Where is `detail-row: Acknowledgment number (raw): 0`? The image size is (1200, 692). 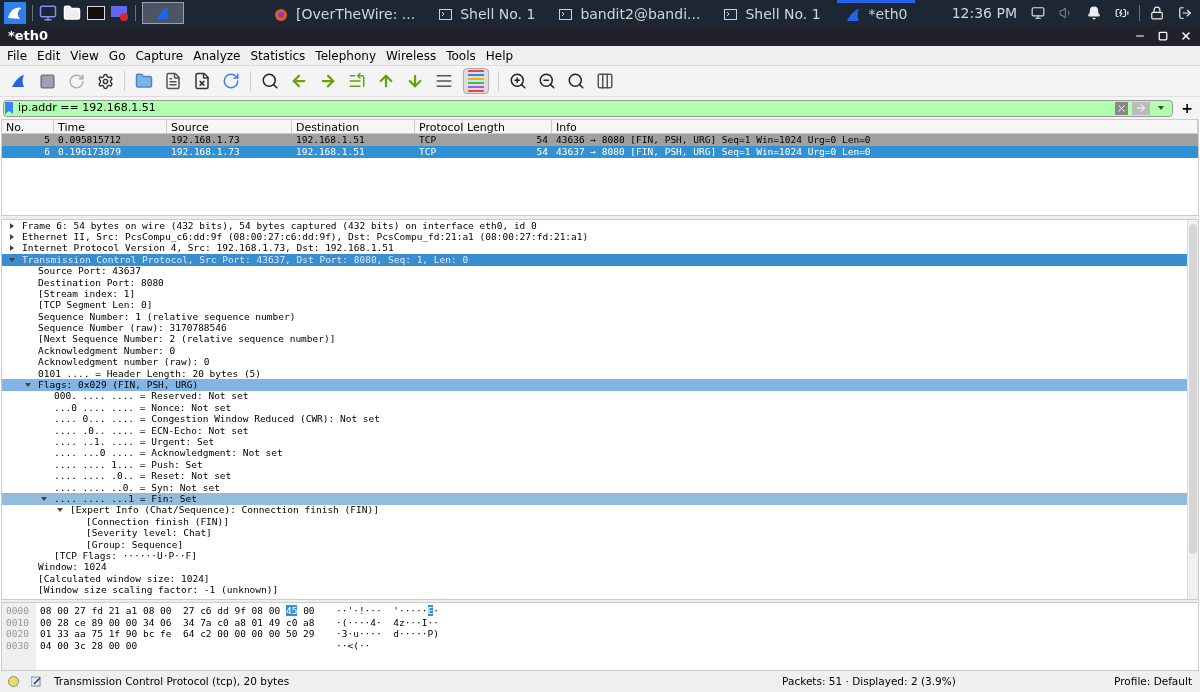
detail-row: Acknowledgment number (raw): 0 is located at coordinates (594, 362).